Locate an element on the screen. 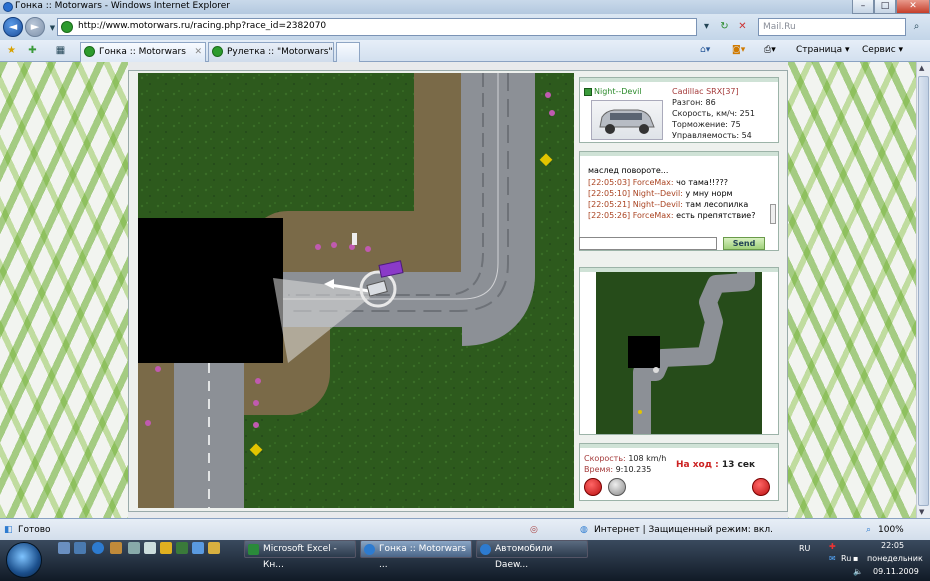 Image resolution: width=930 pixels, height=581 pixels. zoom-icon: ⌕ is located at coordinates (868, 530).